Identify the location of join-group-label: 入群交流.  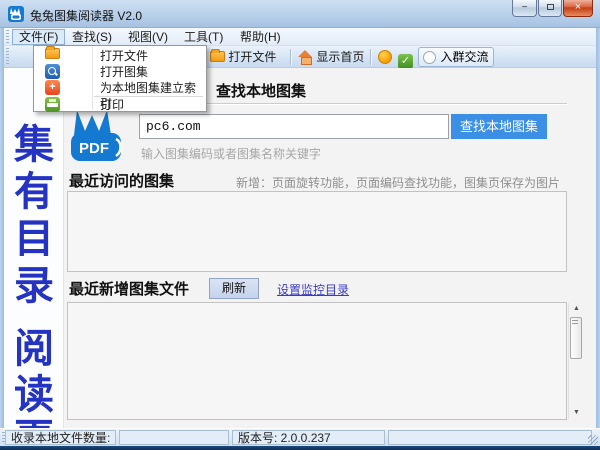
(464, 57).